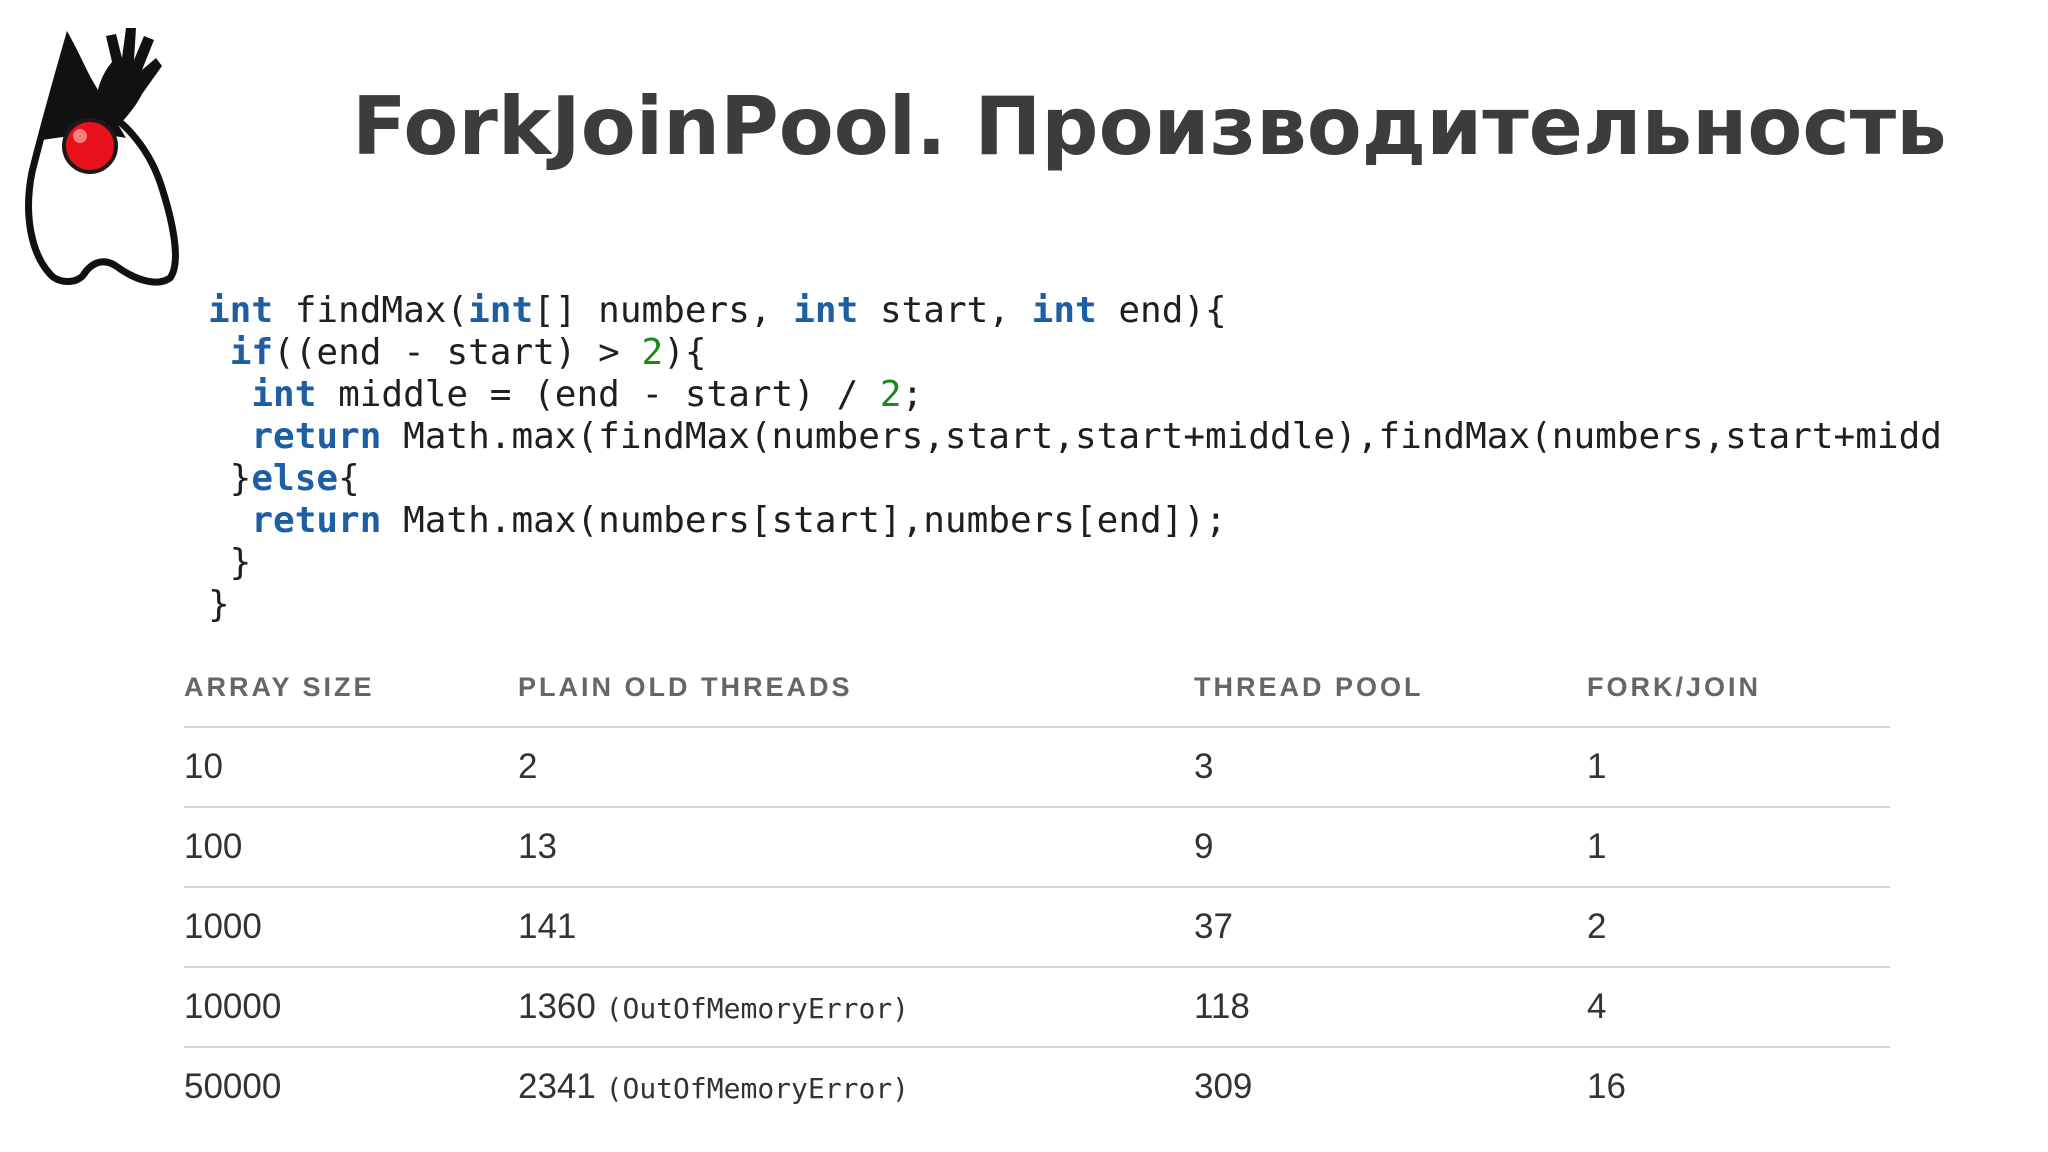  Describe the element at coordinates (1390, 767) in the screenshot. I see `cell-thread-pool: 3` at that location.